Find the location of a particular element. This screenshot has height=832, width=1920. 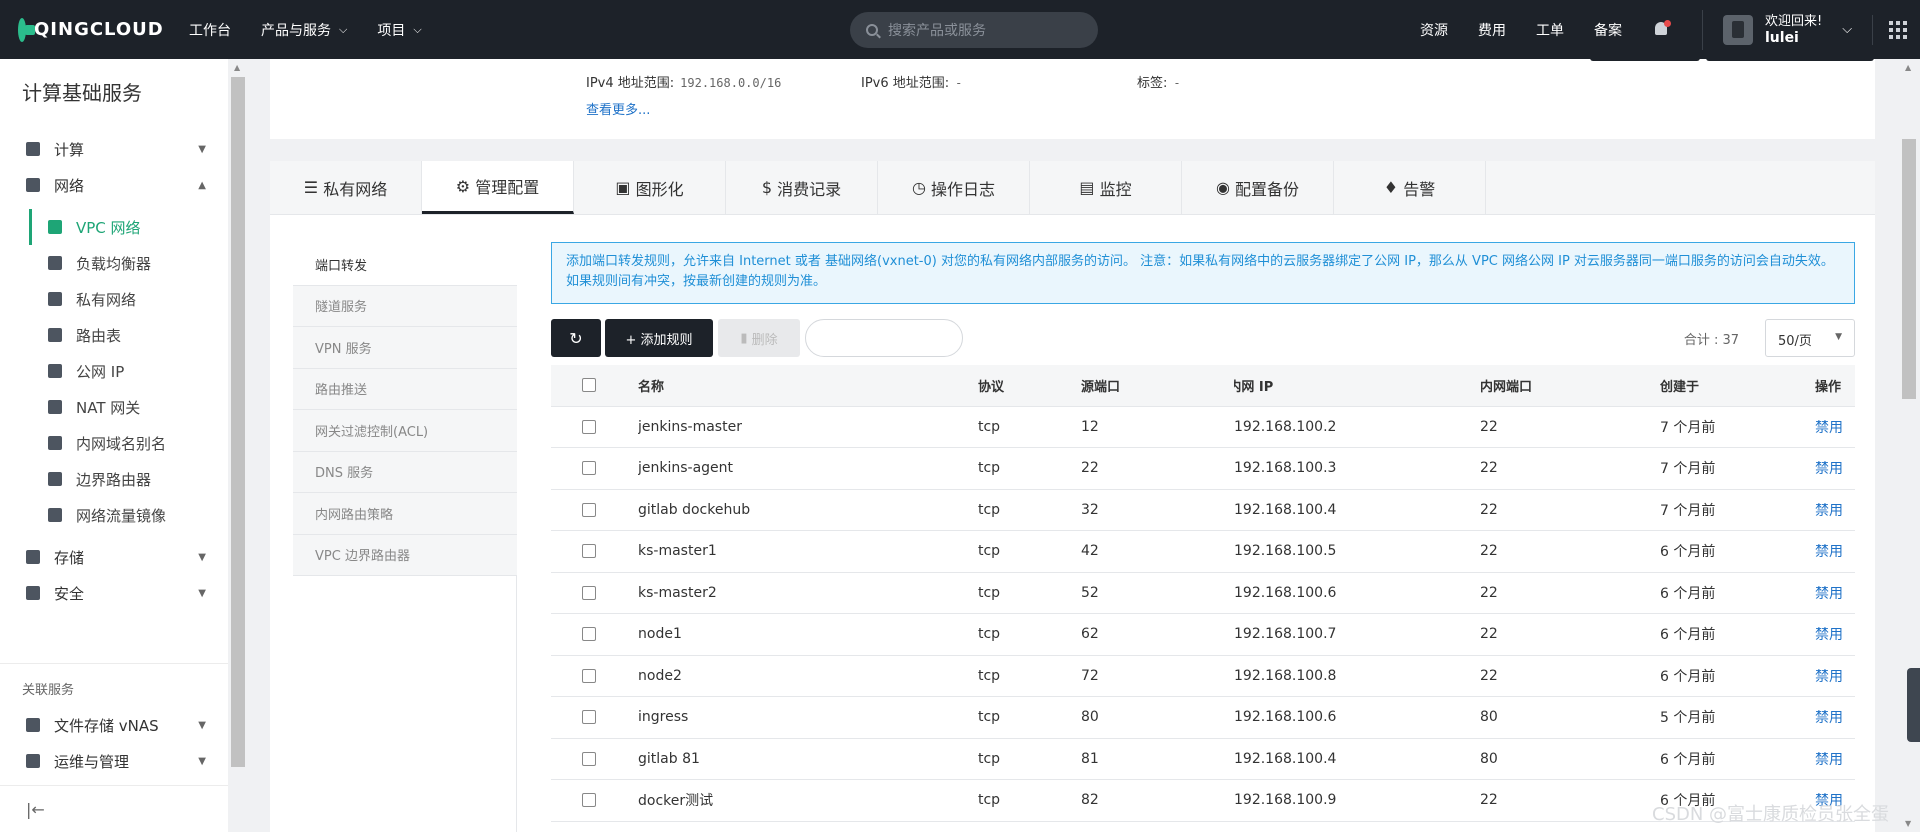

header-src-port: 源端口 is located at coordinates (1157, 385).